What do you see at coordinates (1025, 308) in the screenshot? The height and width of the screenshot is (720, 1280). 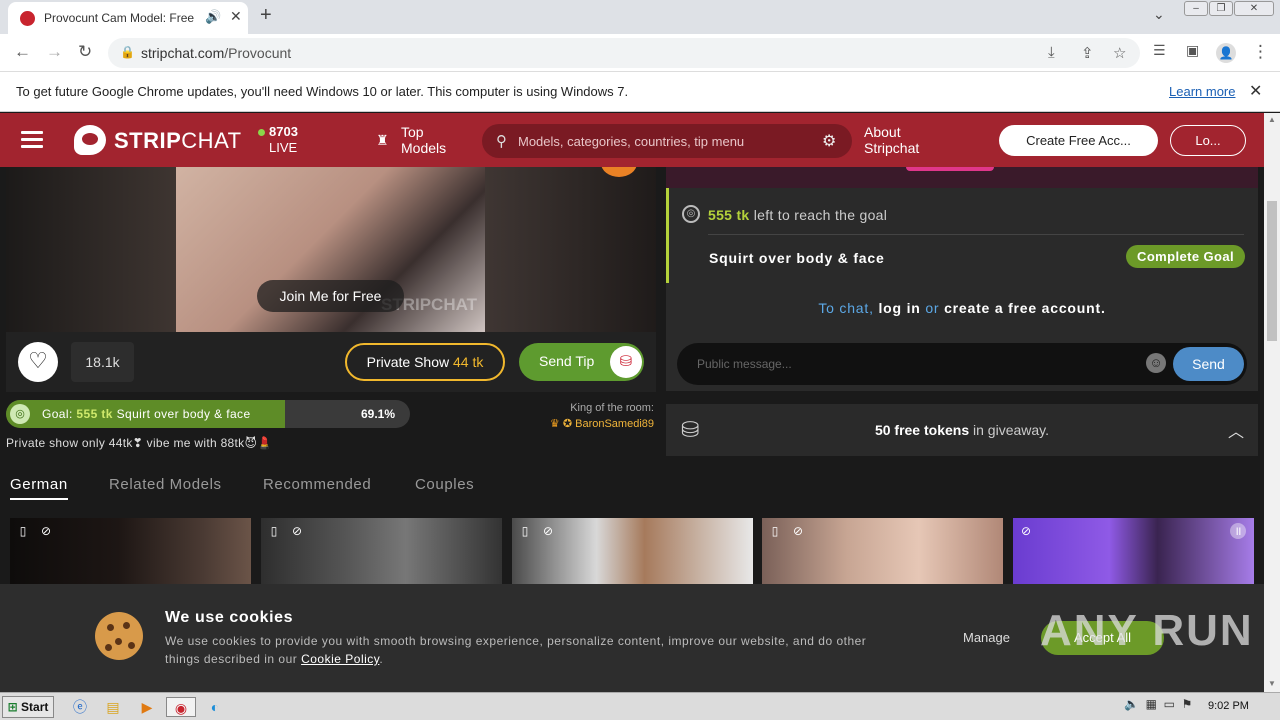 I see `create-account-link: create a free account.` at bounding box center [1025, 308].